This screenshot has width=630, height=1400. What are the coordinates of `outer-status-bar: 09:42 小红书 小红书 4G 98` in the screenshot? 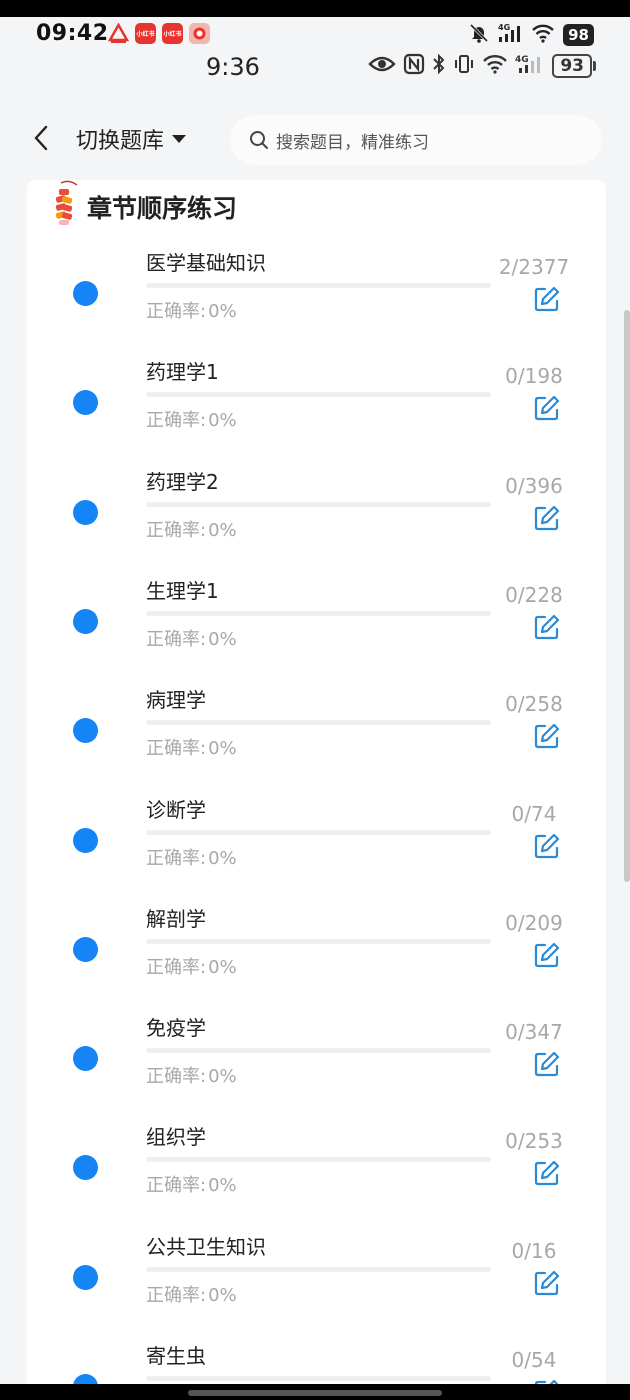 It's located at (315, 34).